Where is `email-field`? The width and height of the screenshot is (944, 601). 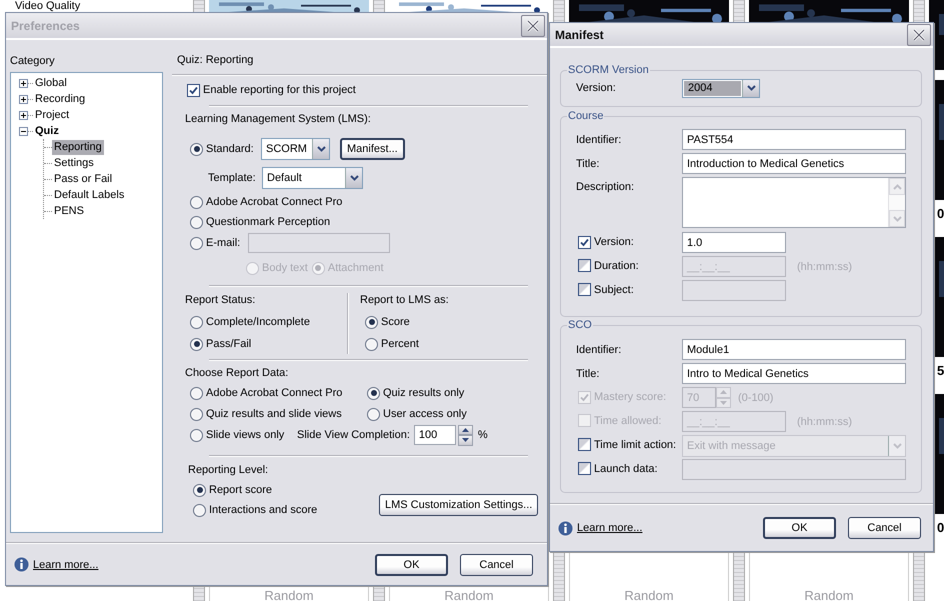
email-field is located at coordinates (319, 243).